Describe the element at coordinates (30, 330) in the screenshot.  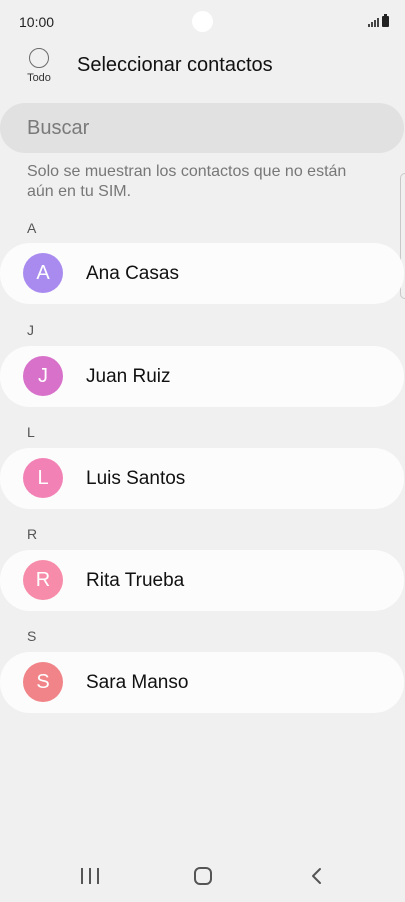
I see `section-header-j: J` at that location.